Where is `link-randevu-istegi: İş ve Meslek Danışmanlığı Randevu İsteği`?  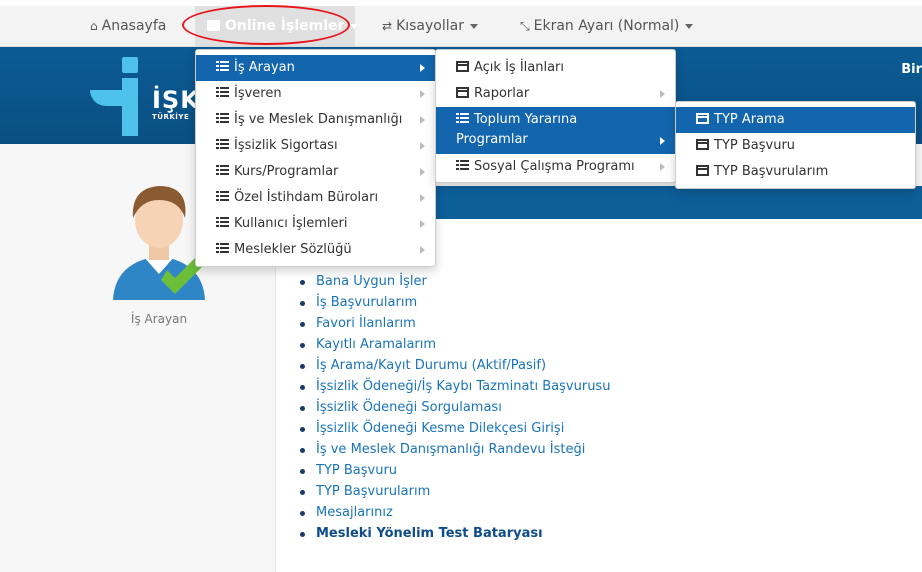 link-randevu-istegi: İş ve Meslek Danışmanlığı Randevu İsteği is located at coordinates (455, 449).